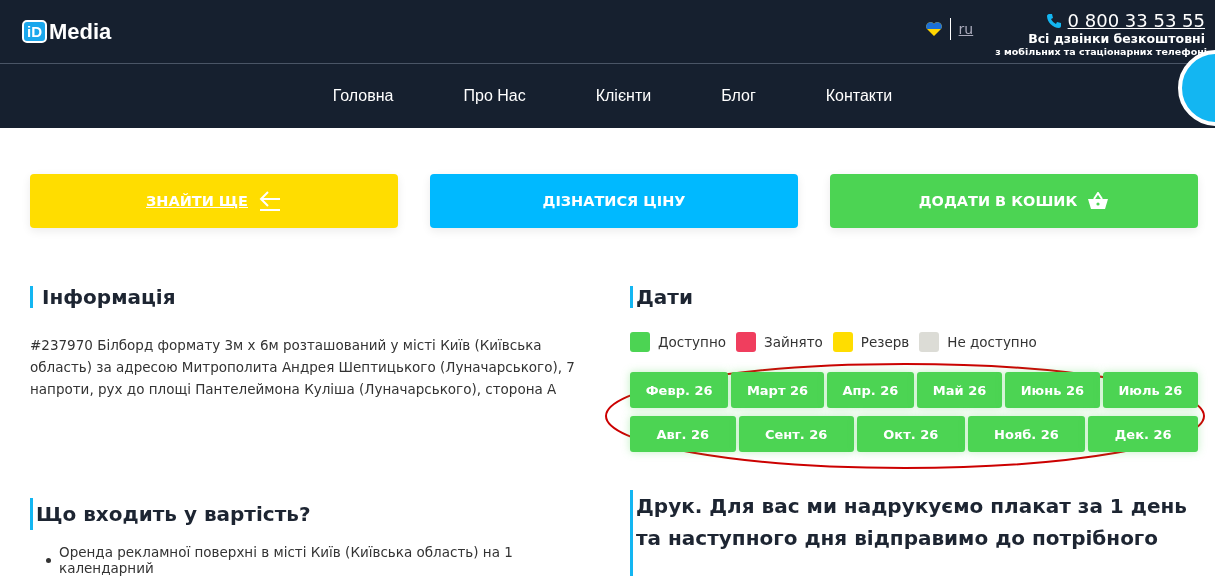 The height and width of the screenshot is (578, 1215). I want to click on nav-link: Головна, so click(363, 96).